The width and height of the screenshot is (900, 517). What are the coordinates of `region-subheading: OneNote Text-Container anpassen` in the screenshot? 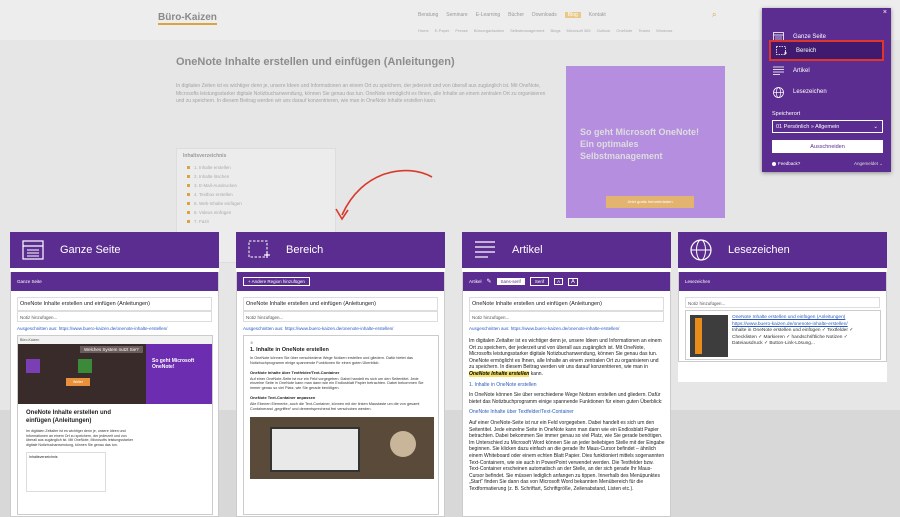 It's located at (283, 397).